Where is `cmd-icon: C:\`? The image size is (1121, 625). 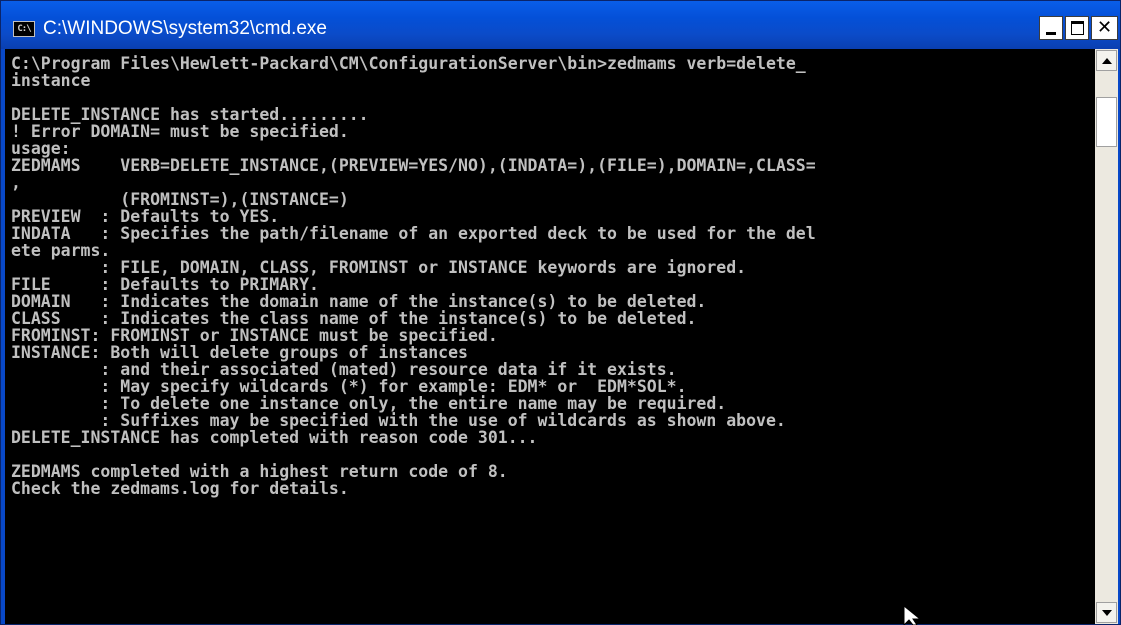 cmd-icon: C:\ is located at coordinates (24, 29).